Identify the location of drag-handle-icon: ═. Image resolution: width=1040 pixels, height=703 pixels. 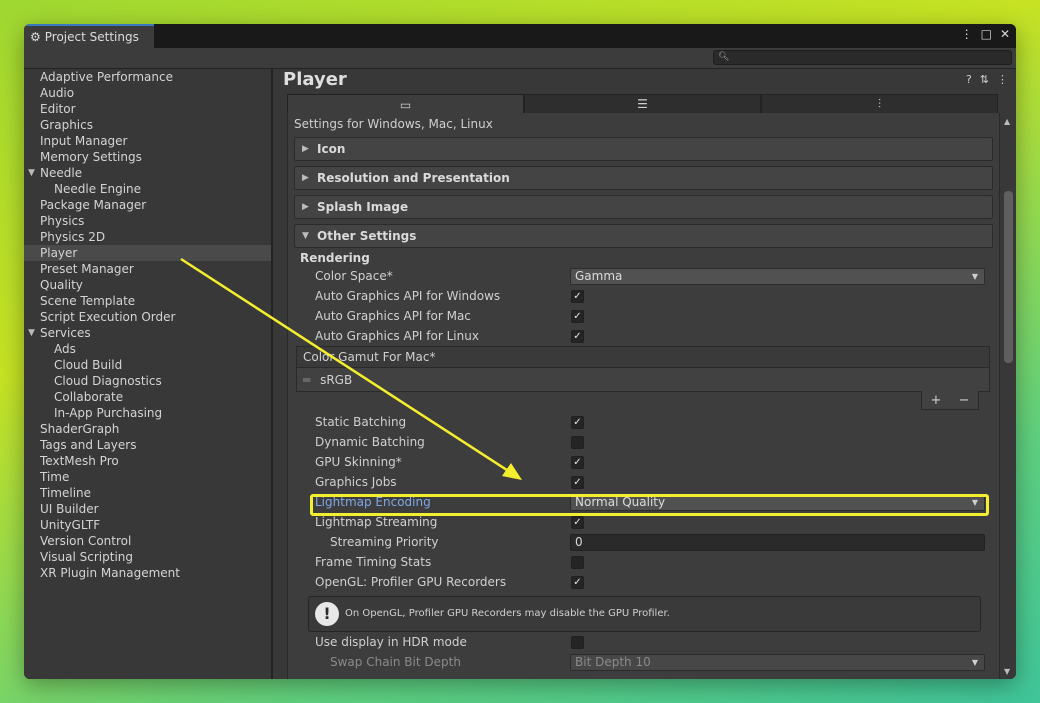
(306, 380).